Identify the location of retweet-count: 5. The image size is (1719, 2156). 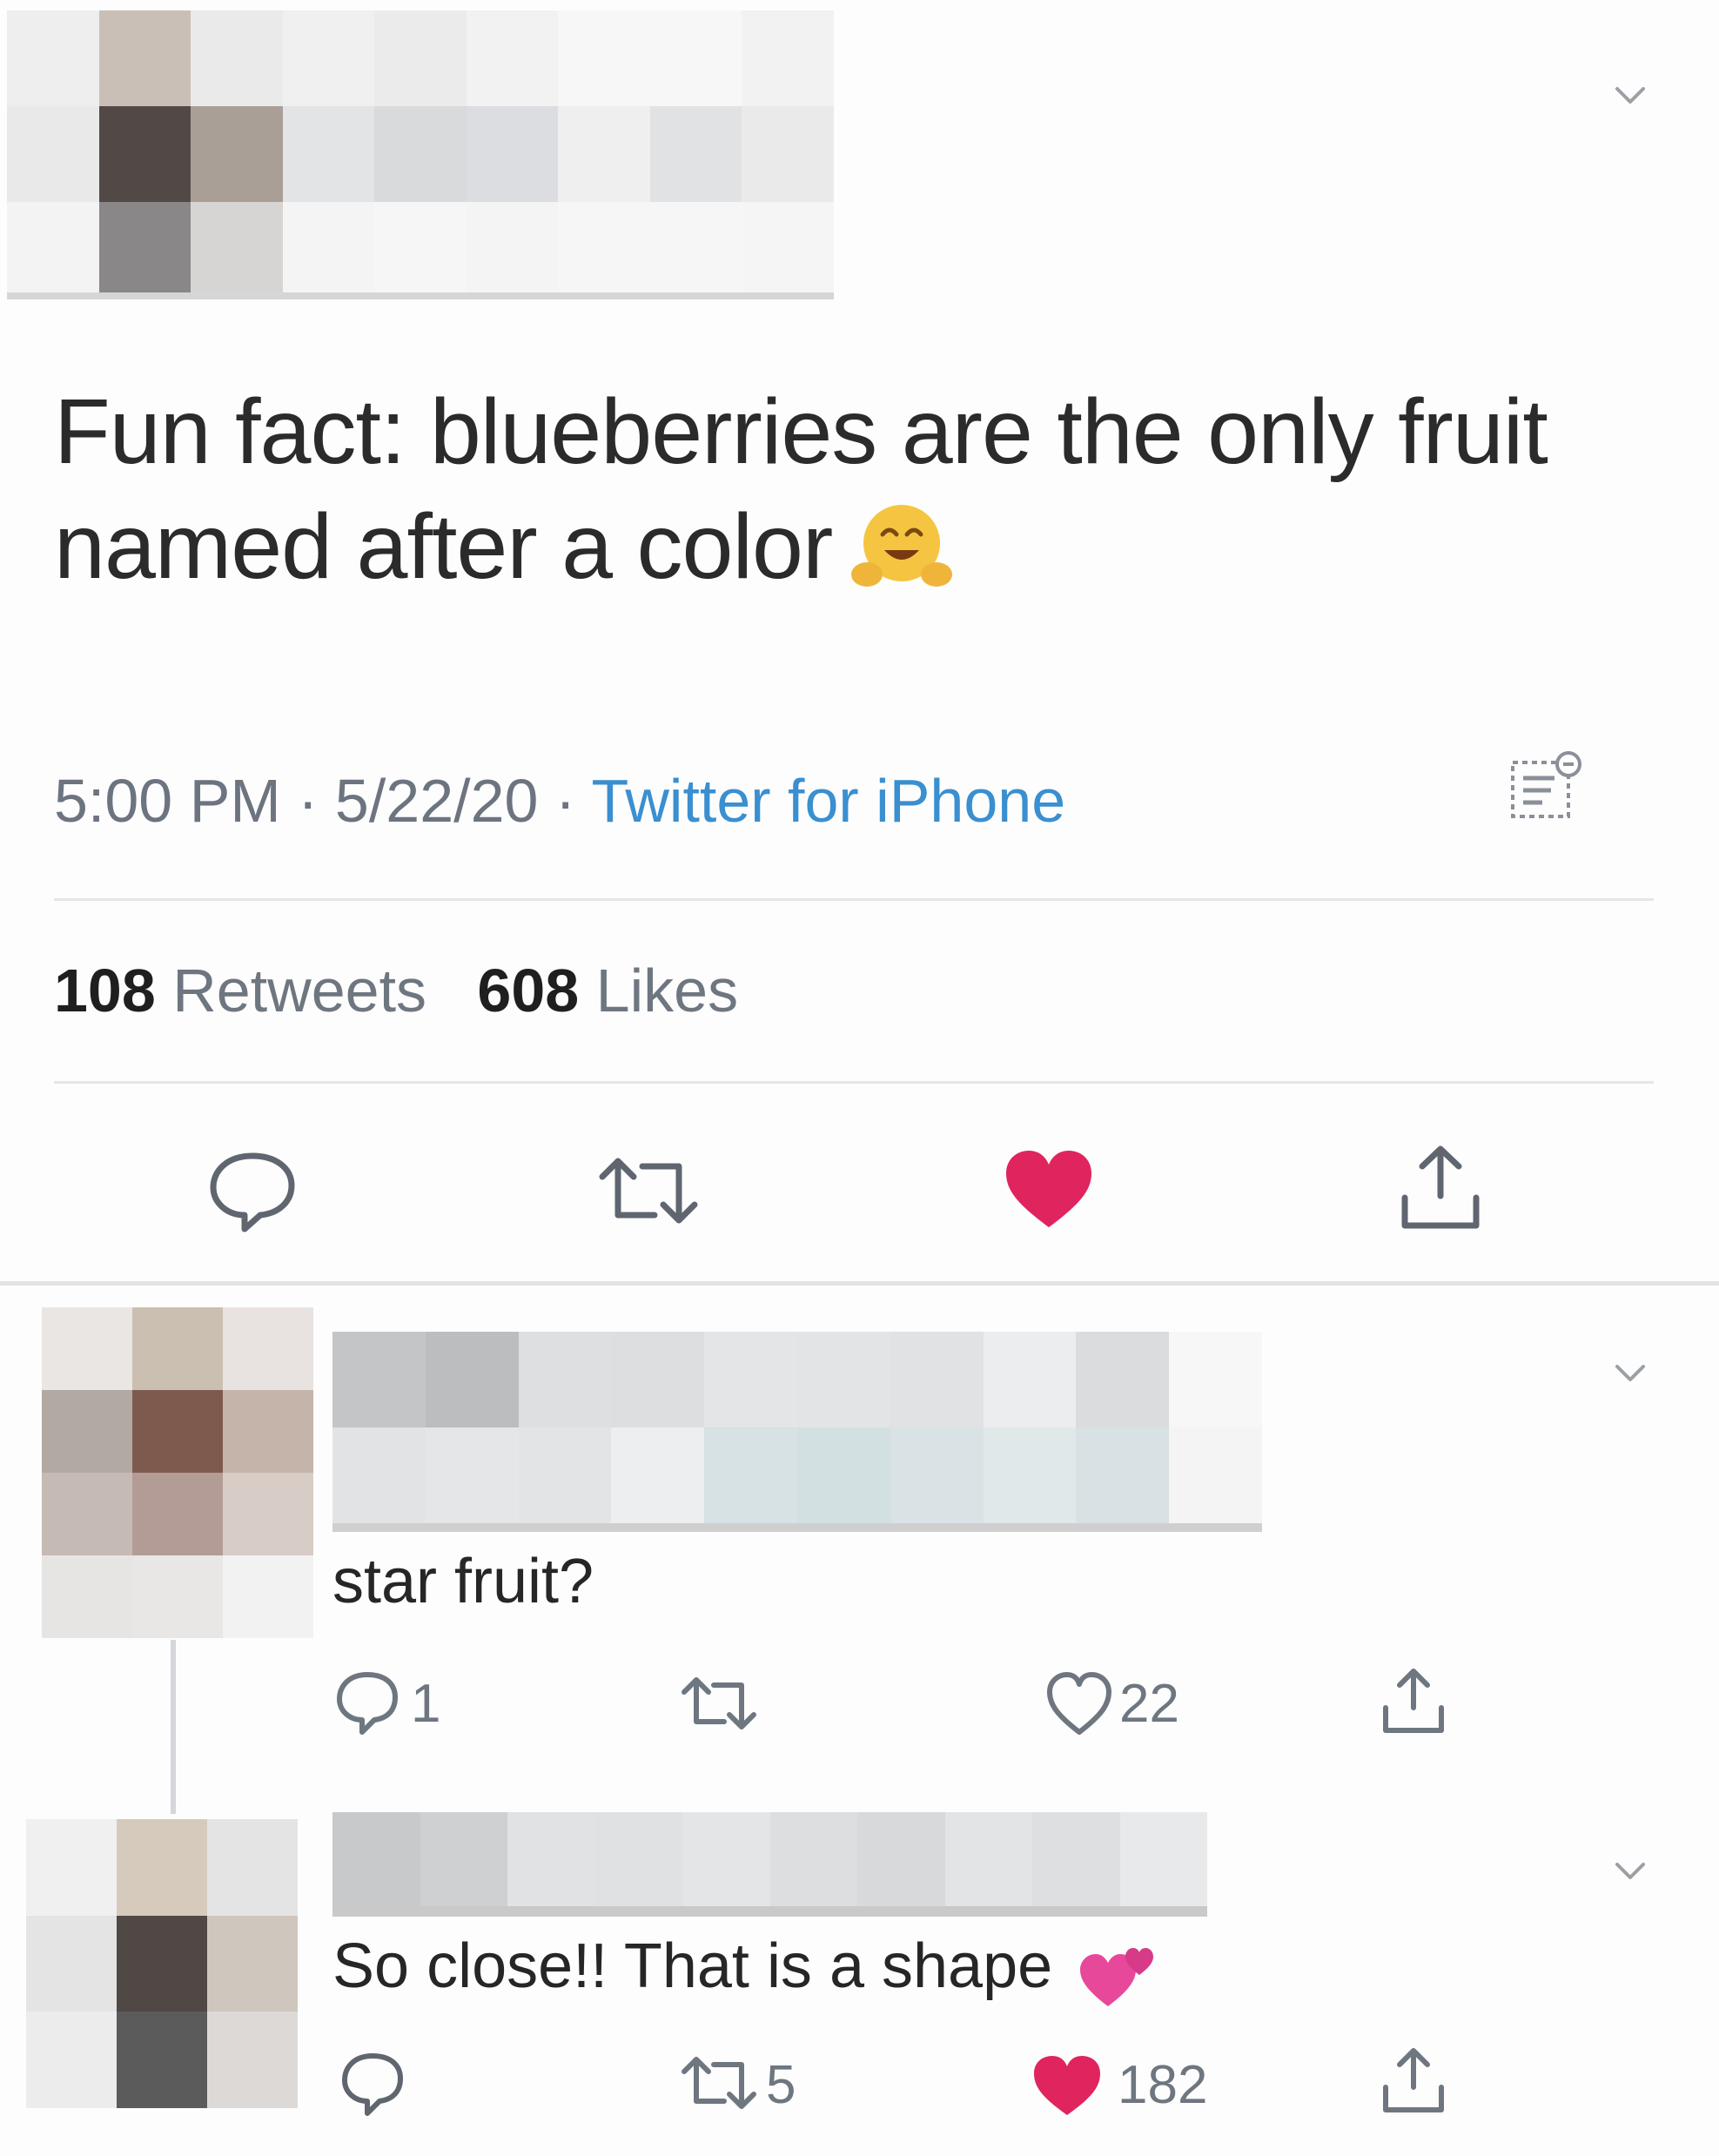
(781, 2085).